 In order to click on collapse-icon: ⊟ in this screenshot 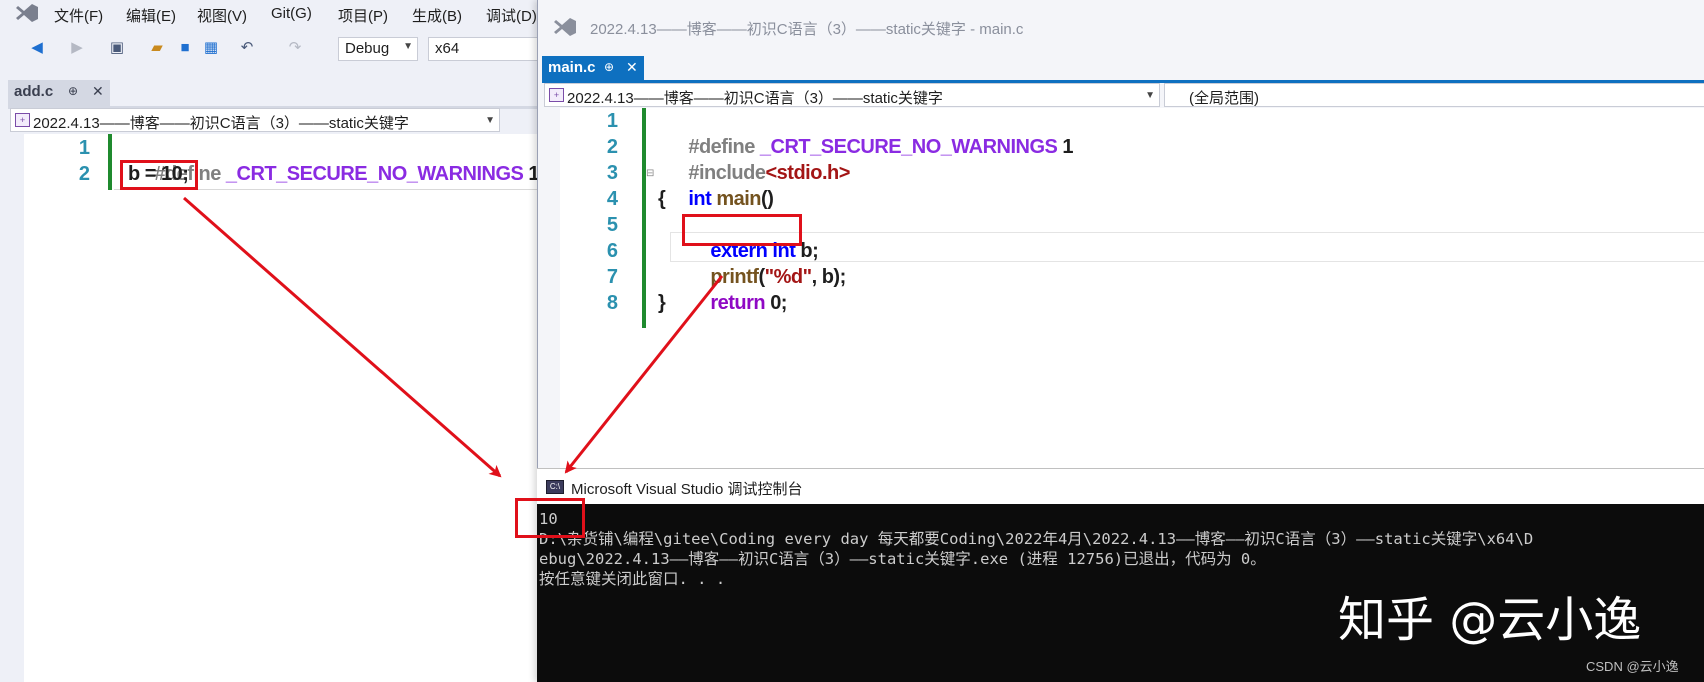, I will do `click(650, 173)`.